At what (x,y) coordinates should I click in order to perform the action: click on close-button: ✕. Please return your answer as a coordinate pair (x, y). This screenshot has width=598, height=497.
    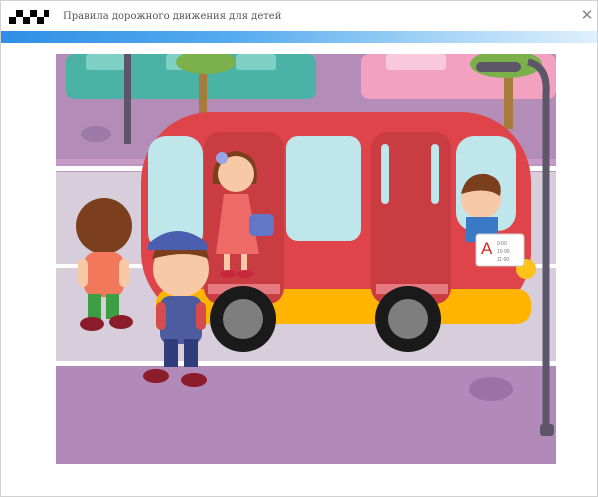
    Looking at the image, I should click on (587, 15).